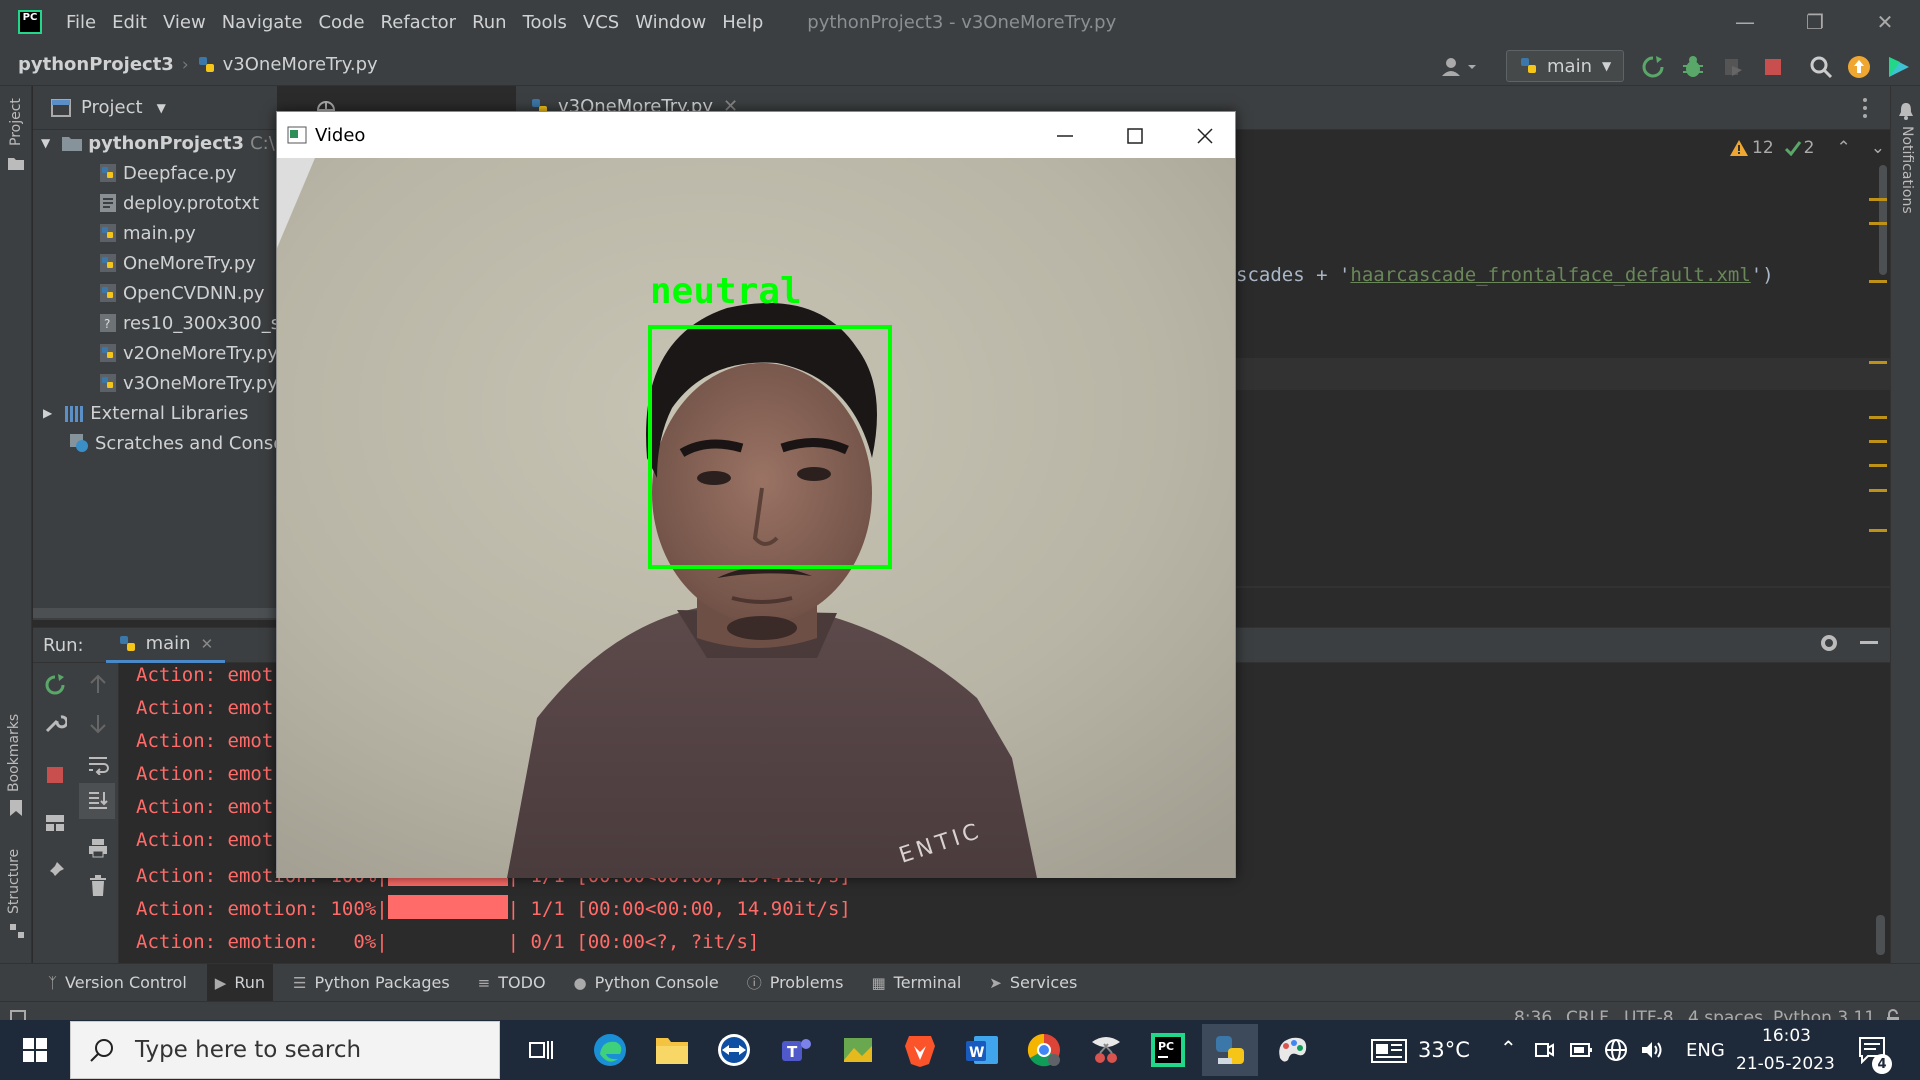 The width and height of the screenshot is (1920, 1080). What do you see at coordinates (98, 886) in the screenshot?
I see `trash-icon` at bounding box center [98, 886].